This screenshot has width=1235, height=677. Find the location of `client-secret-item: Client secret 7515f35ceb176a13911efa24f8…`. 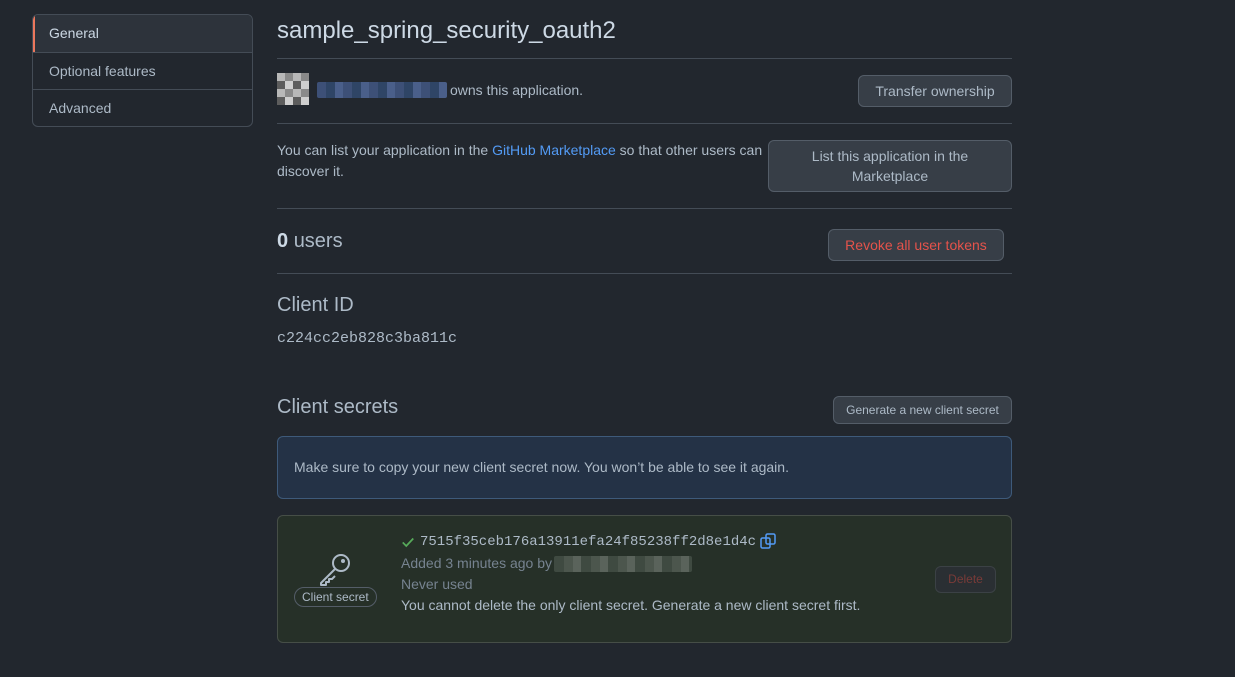

client-secret-item: Client secret 7515f35ceb176a13911efa24f8… is located at coordinates (644, 579).